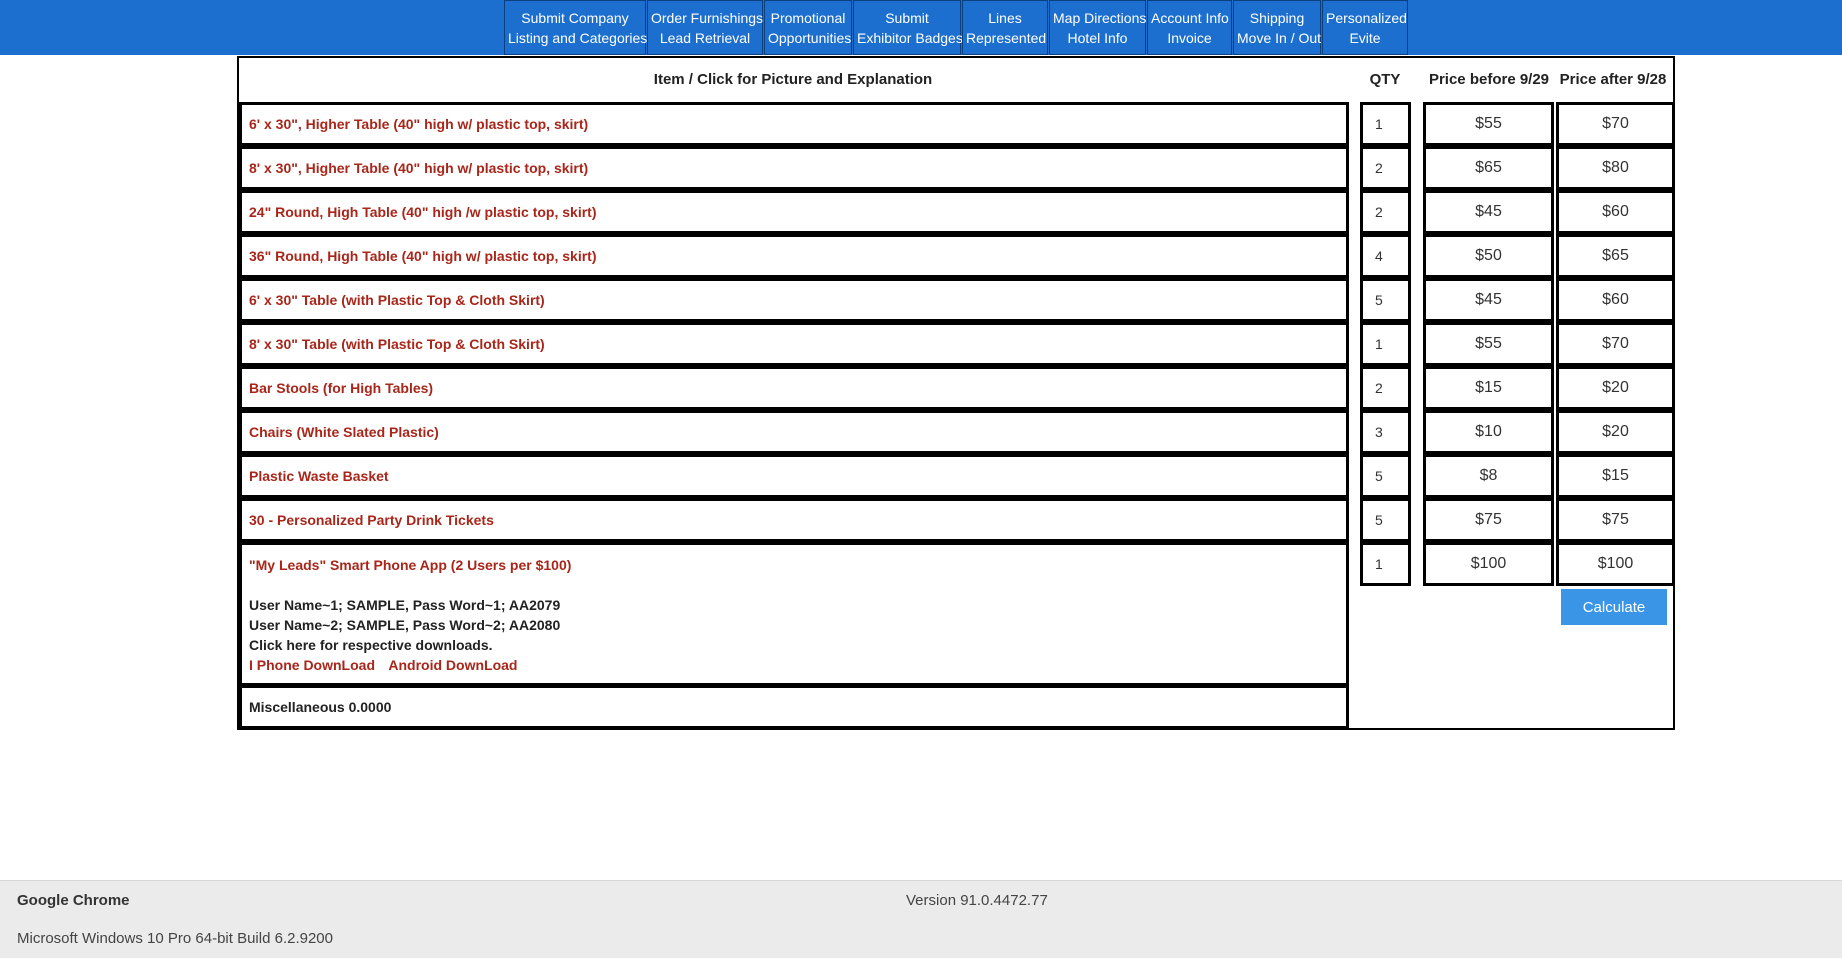  I want to click on nav-label-line2: Represented, so click(1006, 37).